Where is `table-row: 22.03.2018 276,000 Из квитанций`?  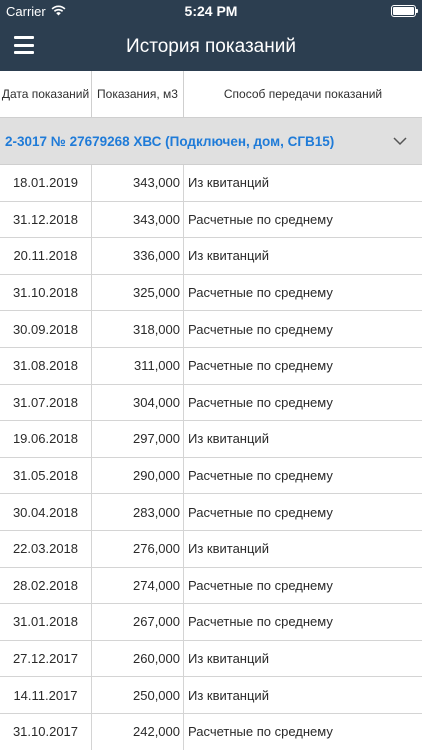
table-row: 22.03.2018 276,000 Из квитанций is located at coordinates (211, 549).